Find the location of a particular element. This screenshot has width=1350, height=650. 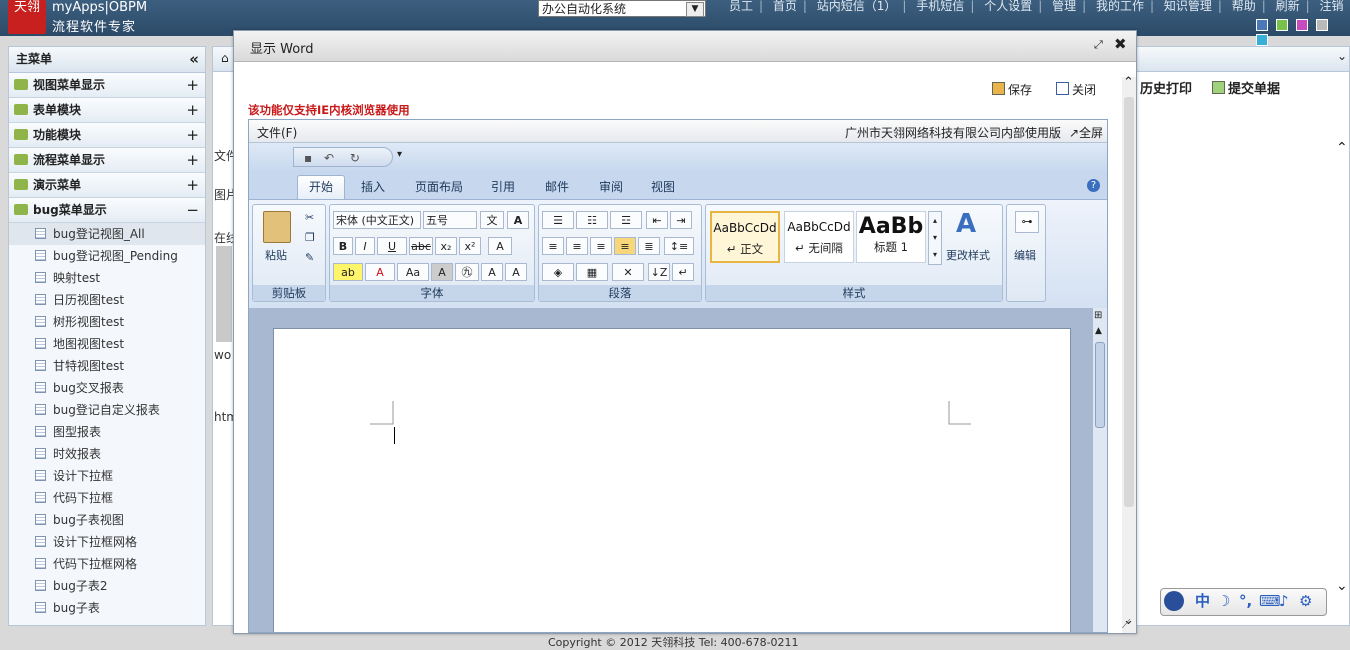

tab-review: 审阅 is located at coordinates (611, 186).